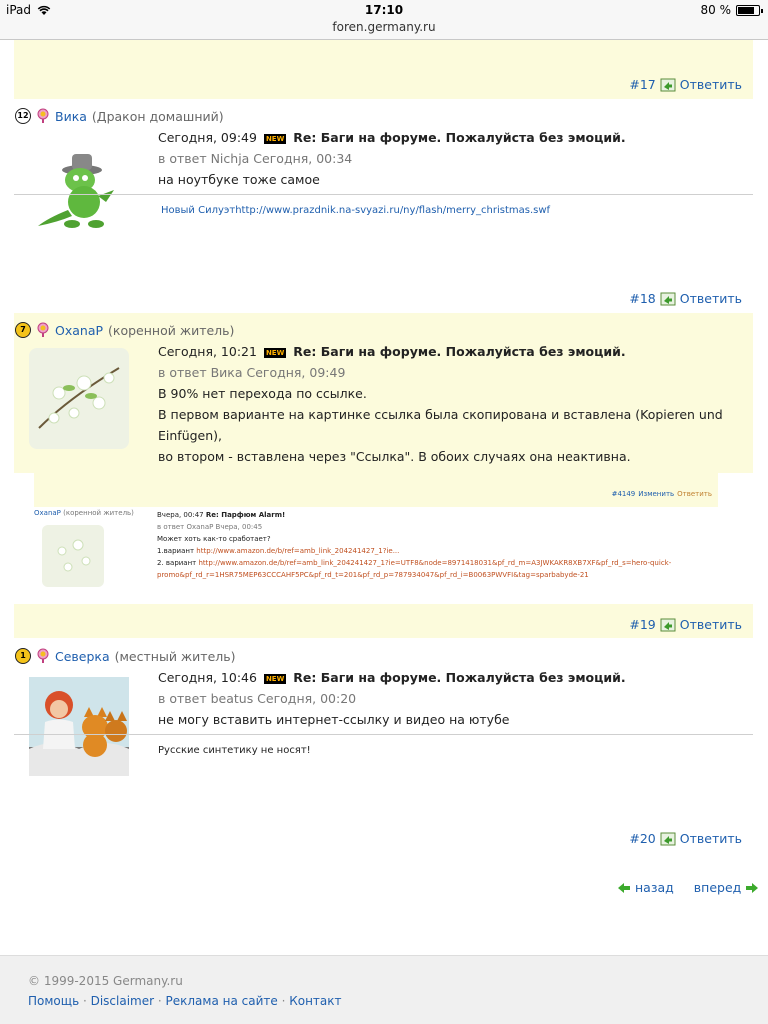  What do you see at coordinates (76, 191) in the screenshot?
I see `dragon-avatar` at bounding box center [76, 191].